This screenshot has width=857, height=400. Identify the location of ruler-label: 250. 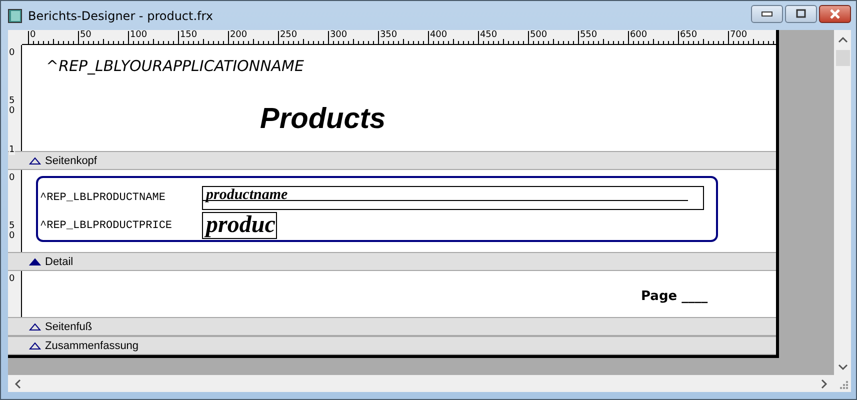
(289, 35).